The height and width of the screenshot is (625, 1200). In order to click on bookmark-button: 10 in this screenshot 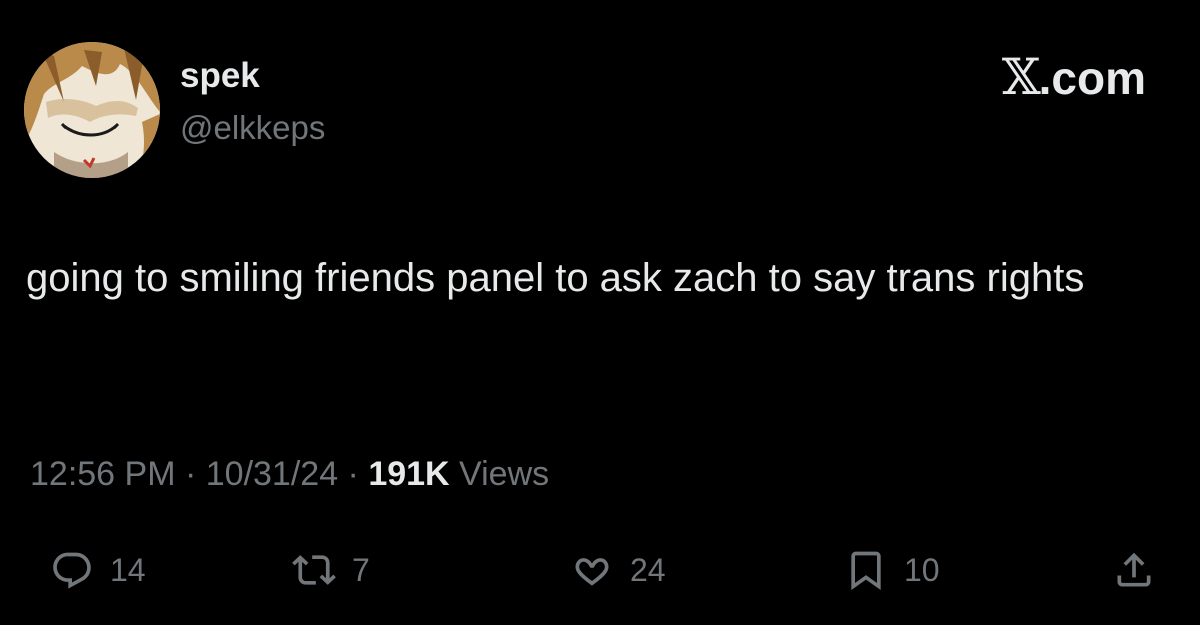, I will do `click(891, 570)`.